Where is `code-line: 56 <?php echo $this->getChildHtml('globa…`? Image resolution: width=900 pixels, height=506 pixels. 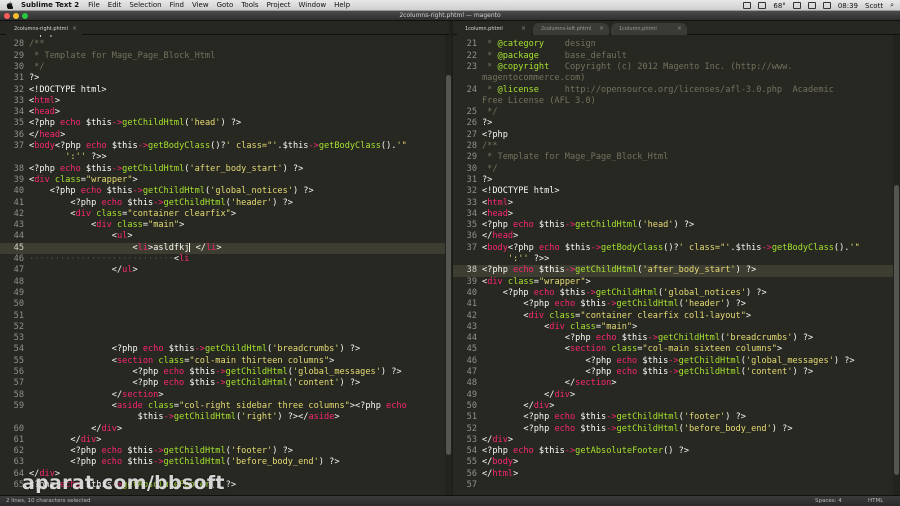 code-line: 56 <?php echo $this->getChildHtml('globa… is located at coordinates (222, 372).